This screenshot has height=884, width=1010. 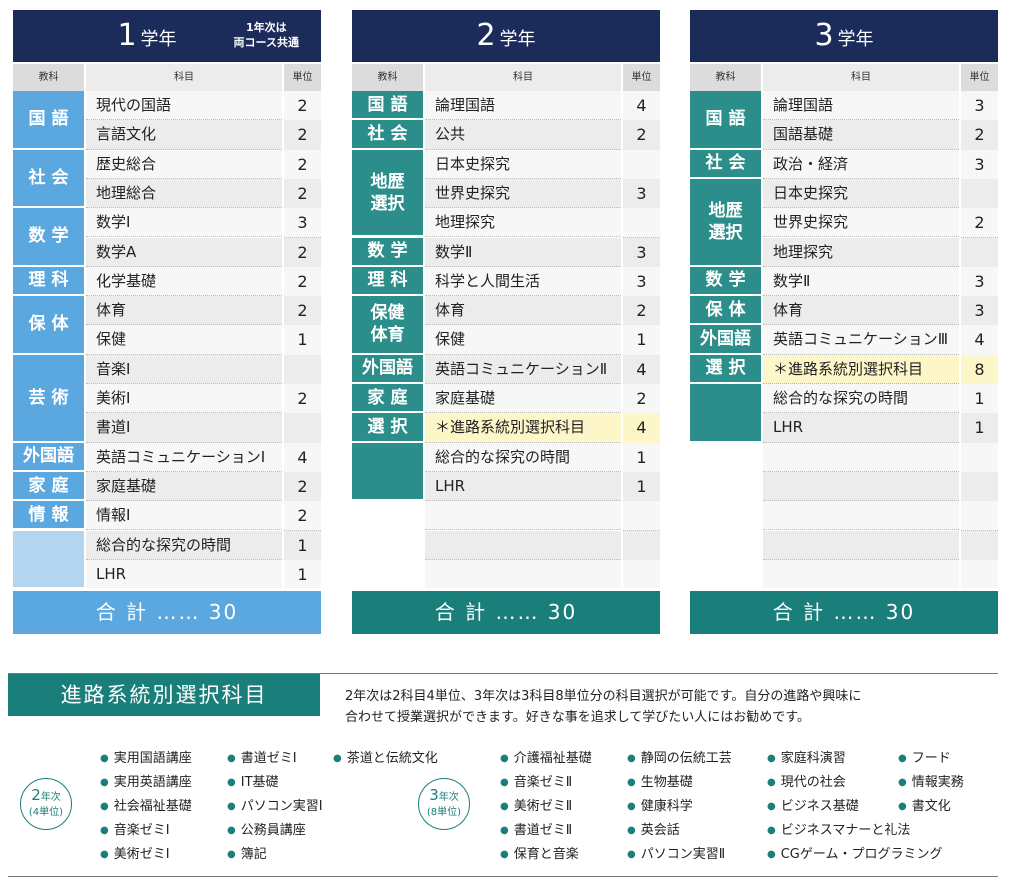 What do you see at coordinates (164, 695) in the screenshot?
I see `path-section-title: 進路系統別選択科目` at bounding box center [164, 695].